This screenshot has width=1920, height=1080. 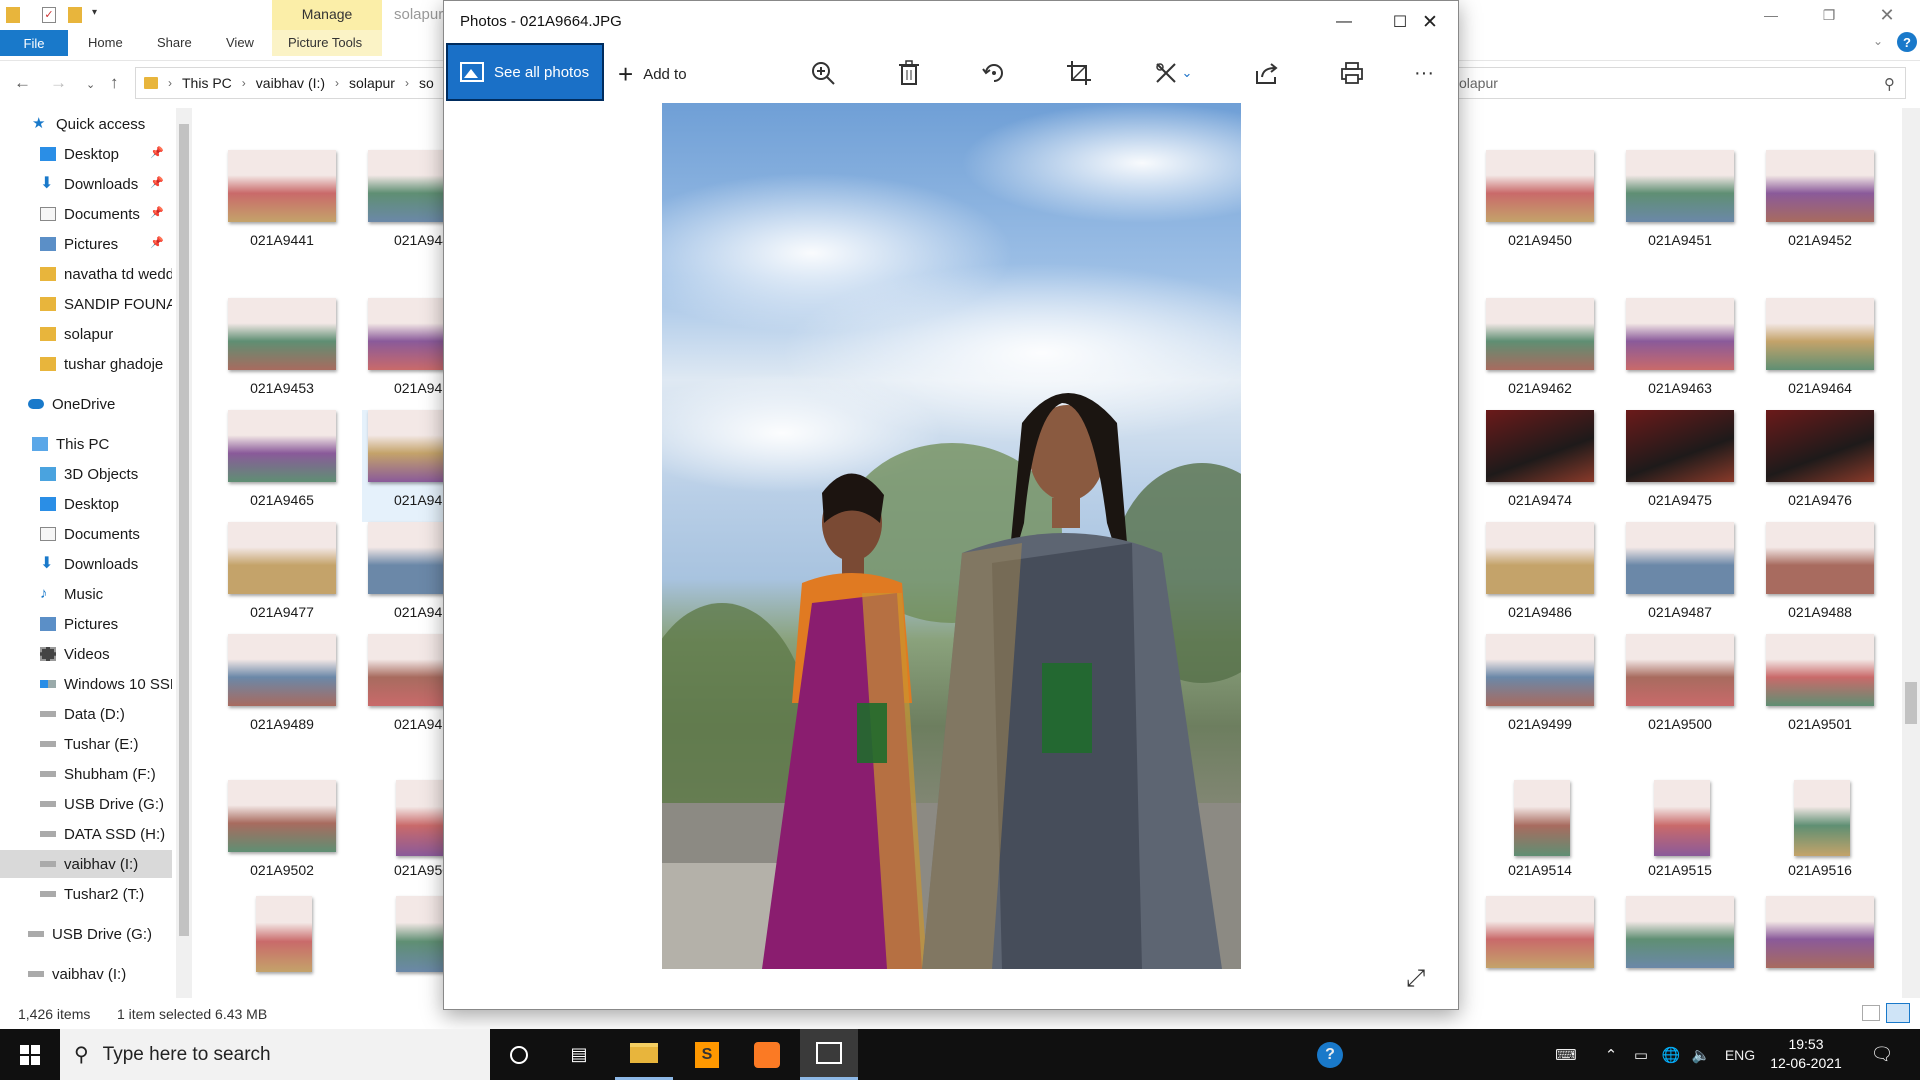 What do you see at coordinates (767, 1054) in the screenshot?
I see `xampp-taskbar-button` at bounding box center [767, 1054].